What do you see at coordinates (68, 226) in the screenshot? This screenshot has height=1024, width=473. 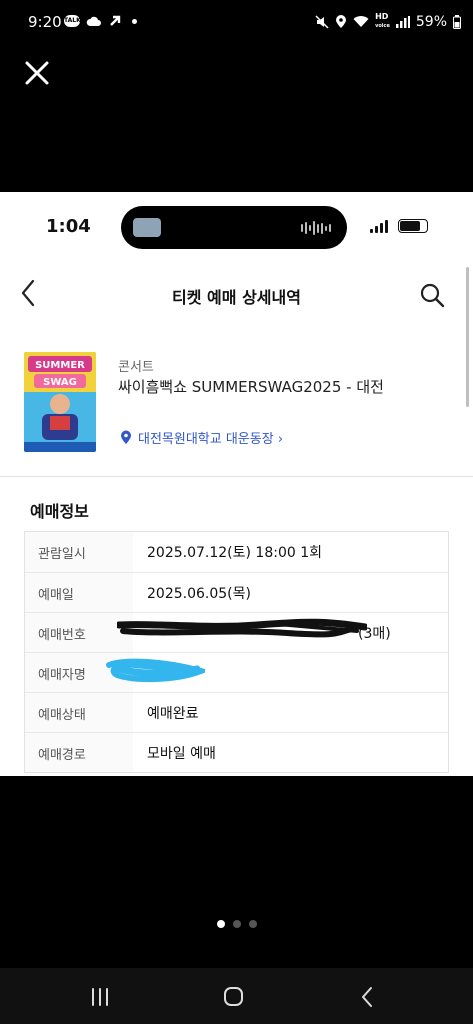 I see `ios-time: 1:04` at bounding box center [68, 226].